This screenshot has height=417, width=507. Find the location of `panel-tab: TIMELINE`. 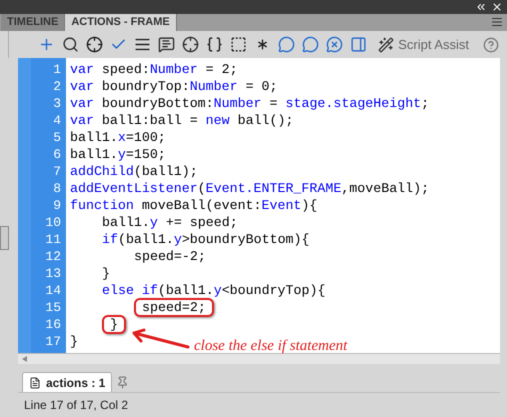

panel-tab: TIMELINE is located at coordinates (33, 22).